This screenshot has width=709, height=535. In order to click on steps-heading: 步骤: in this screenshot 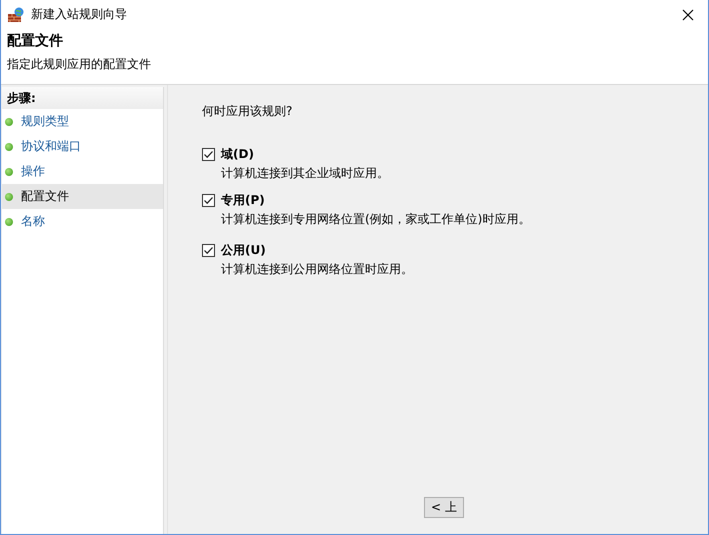, I will do `click(82, 98)`.